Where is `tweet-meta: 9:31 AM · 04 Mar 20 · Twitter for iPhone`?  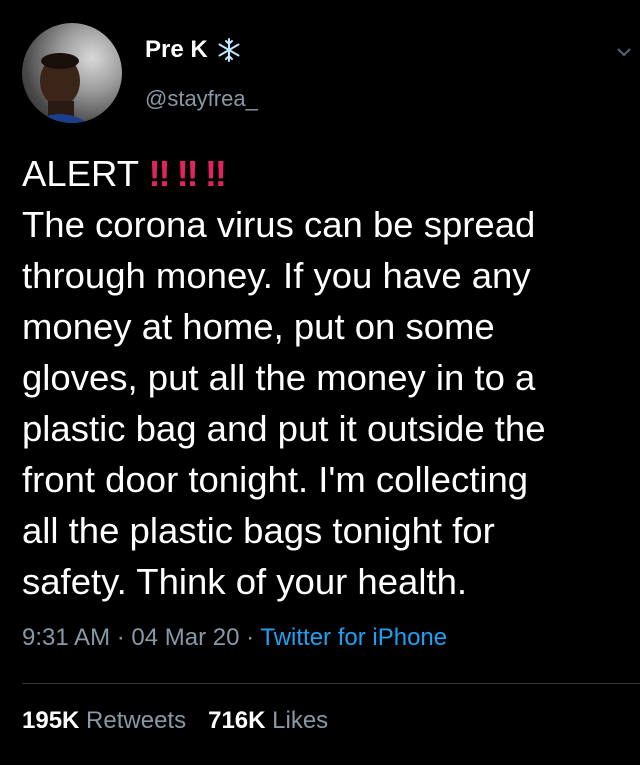
tweet-meta: 9:31 AM · 04 Mar 20 · Twitter for iPhone is located at coordinates (234, 638).